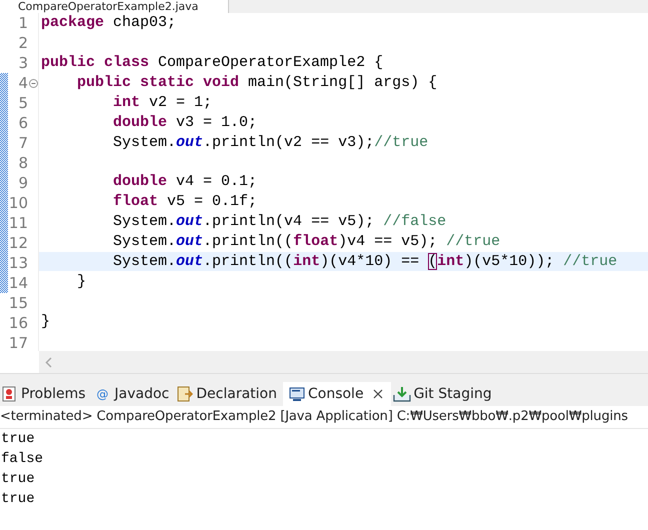 The width and height of the screenshot is (648, 530). I want to click on line-number: 17, so click(18, 343).